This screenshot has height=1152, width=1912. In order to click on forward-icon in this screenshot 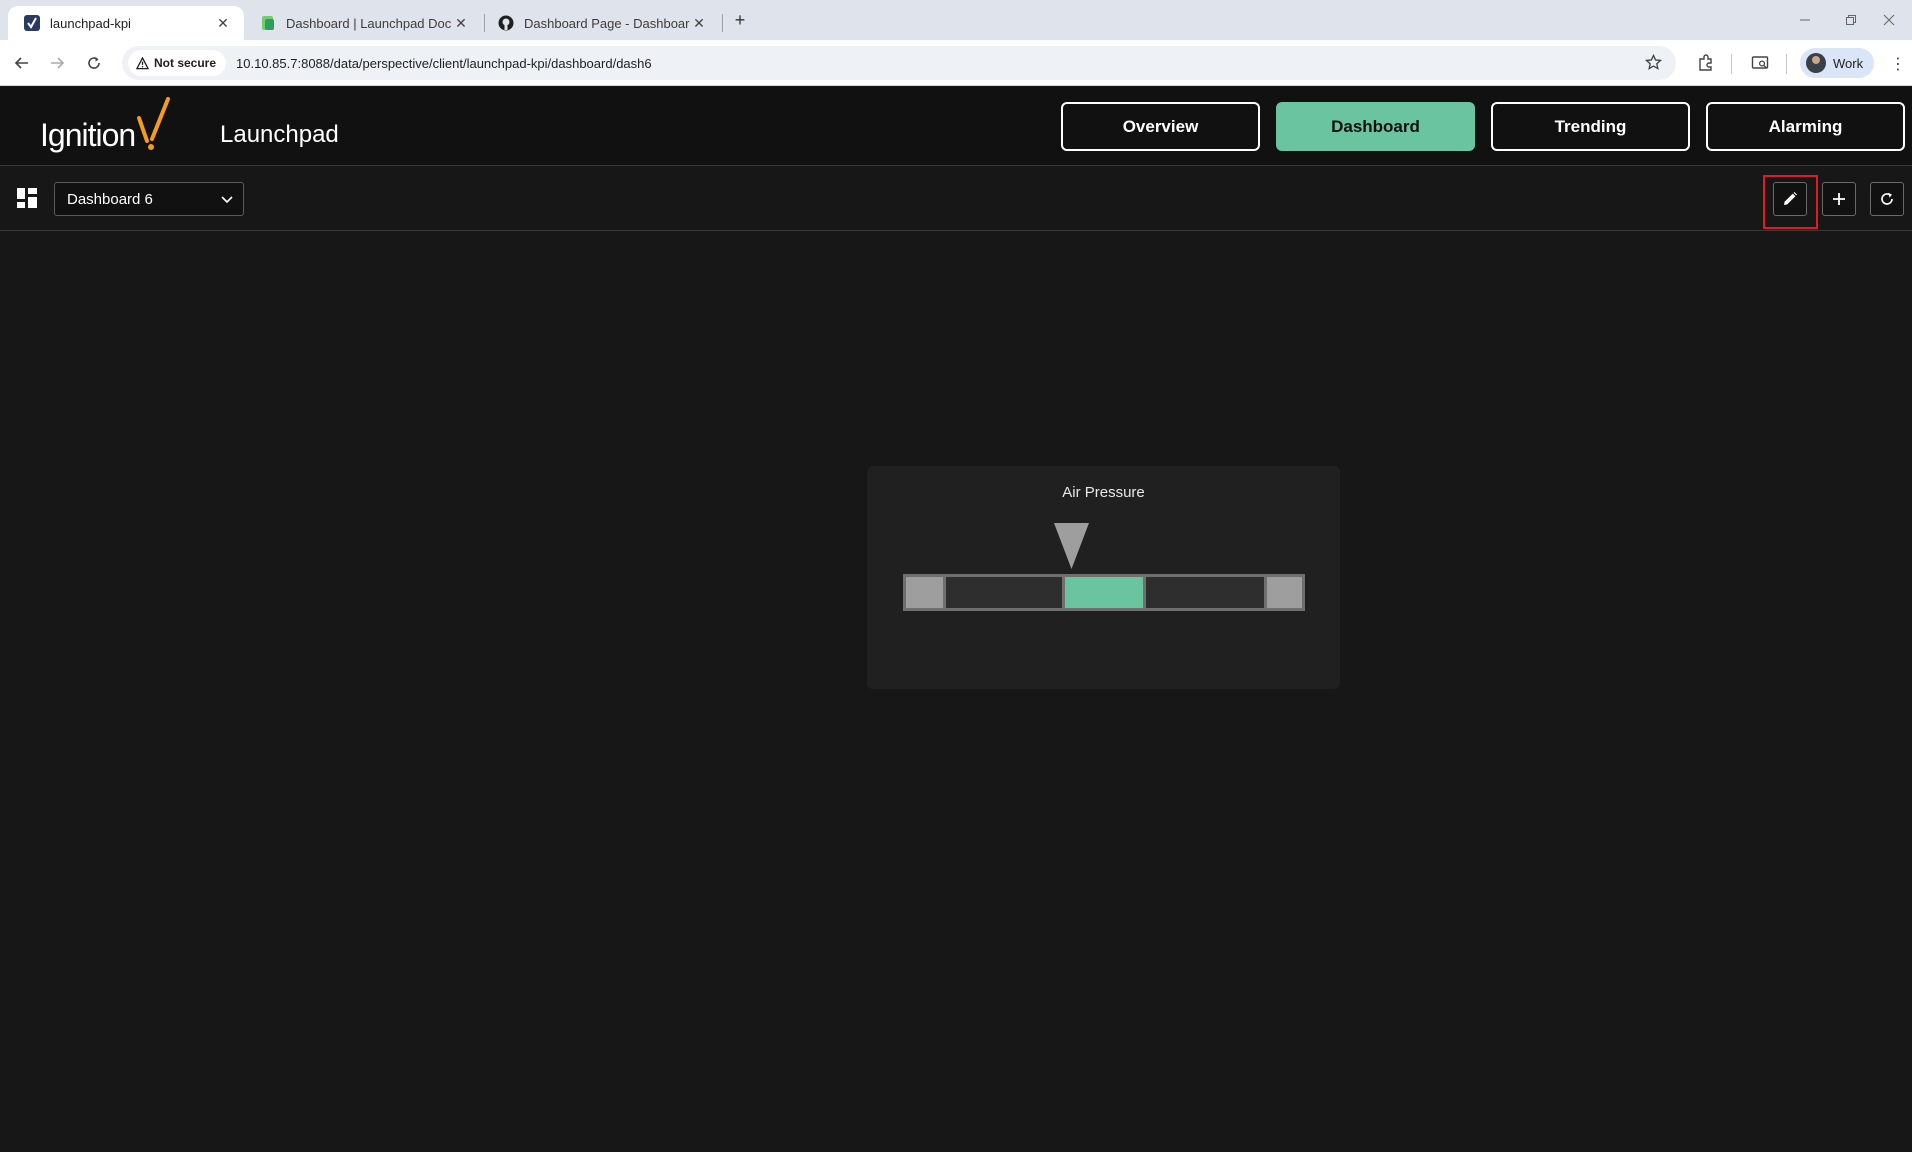, I will do `click(57, 63)`.